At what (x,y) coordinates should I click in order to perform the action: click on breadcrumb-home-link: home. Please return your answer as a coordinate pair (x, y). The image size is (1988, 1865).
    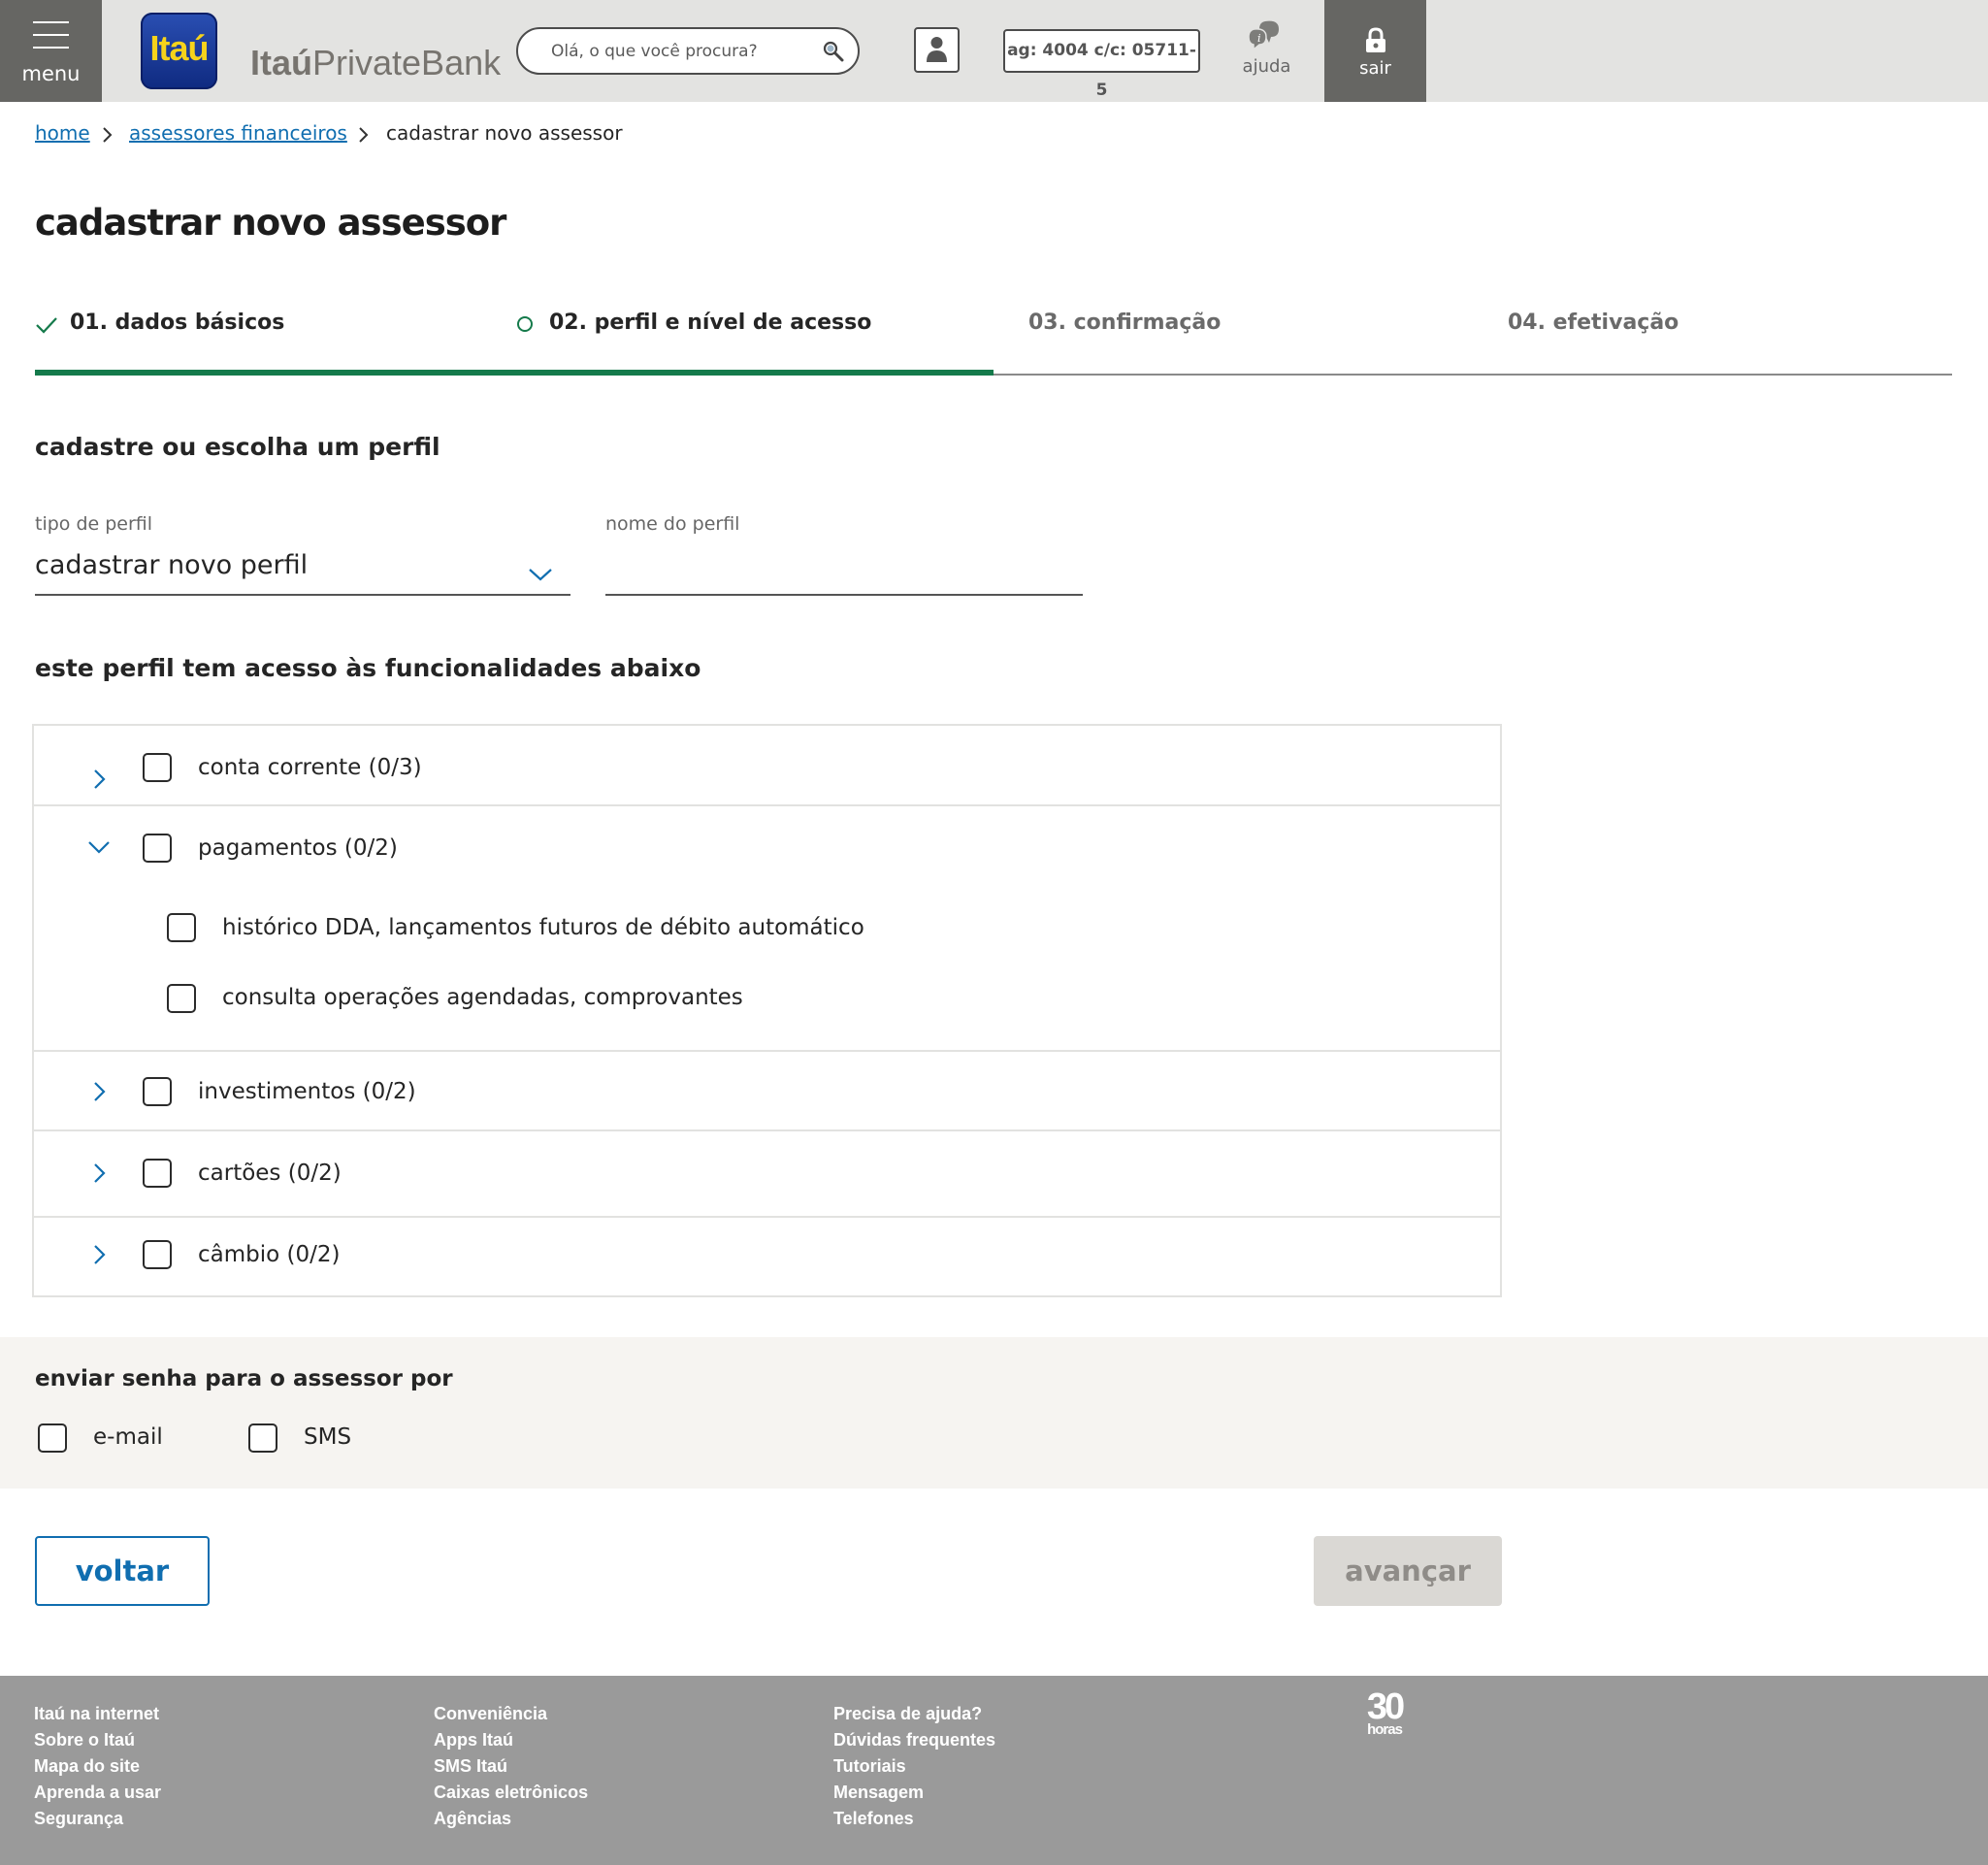
    Looking at the image, I should click on (62, 133).